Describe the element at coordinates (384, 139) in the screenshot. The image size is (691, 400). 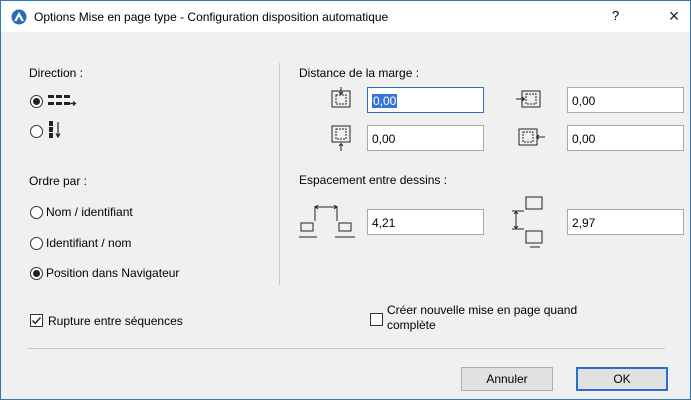
I see `margin-bottom-value: 0,00` at that location.